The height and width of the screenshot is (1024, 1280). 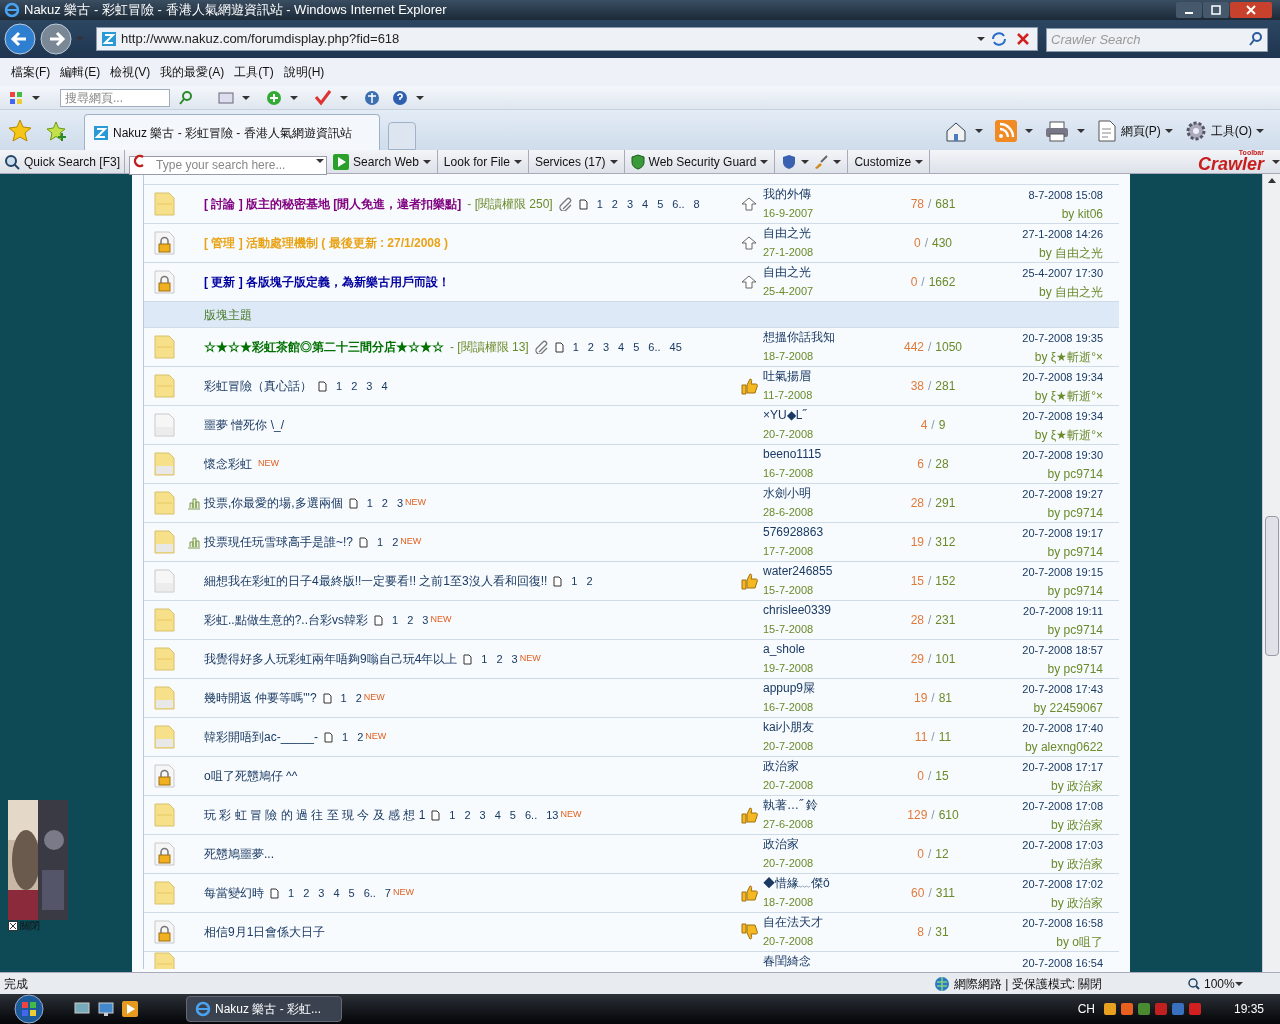 What do you see at coordinates (483, 161) in the screenshot?
I see `toolbar-button: Look for File` at bounding box center [483, 161].